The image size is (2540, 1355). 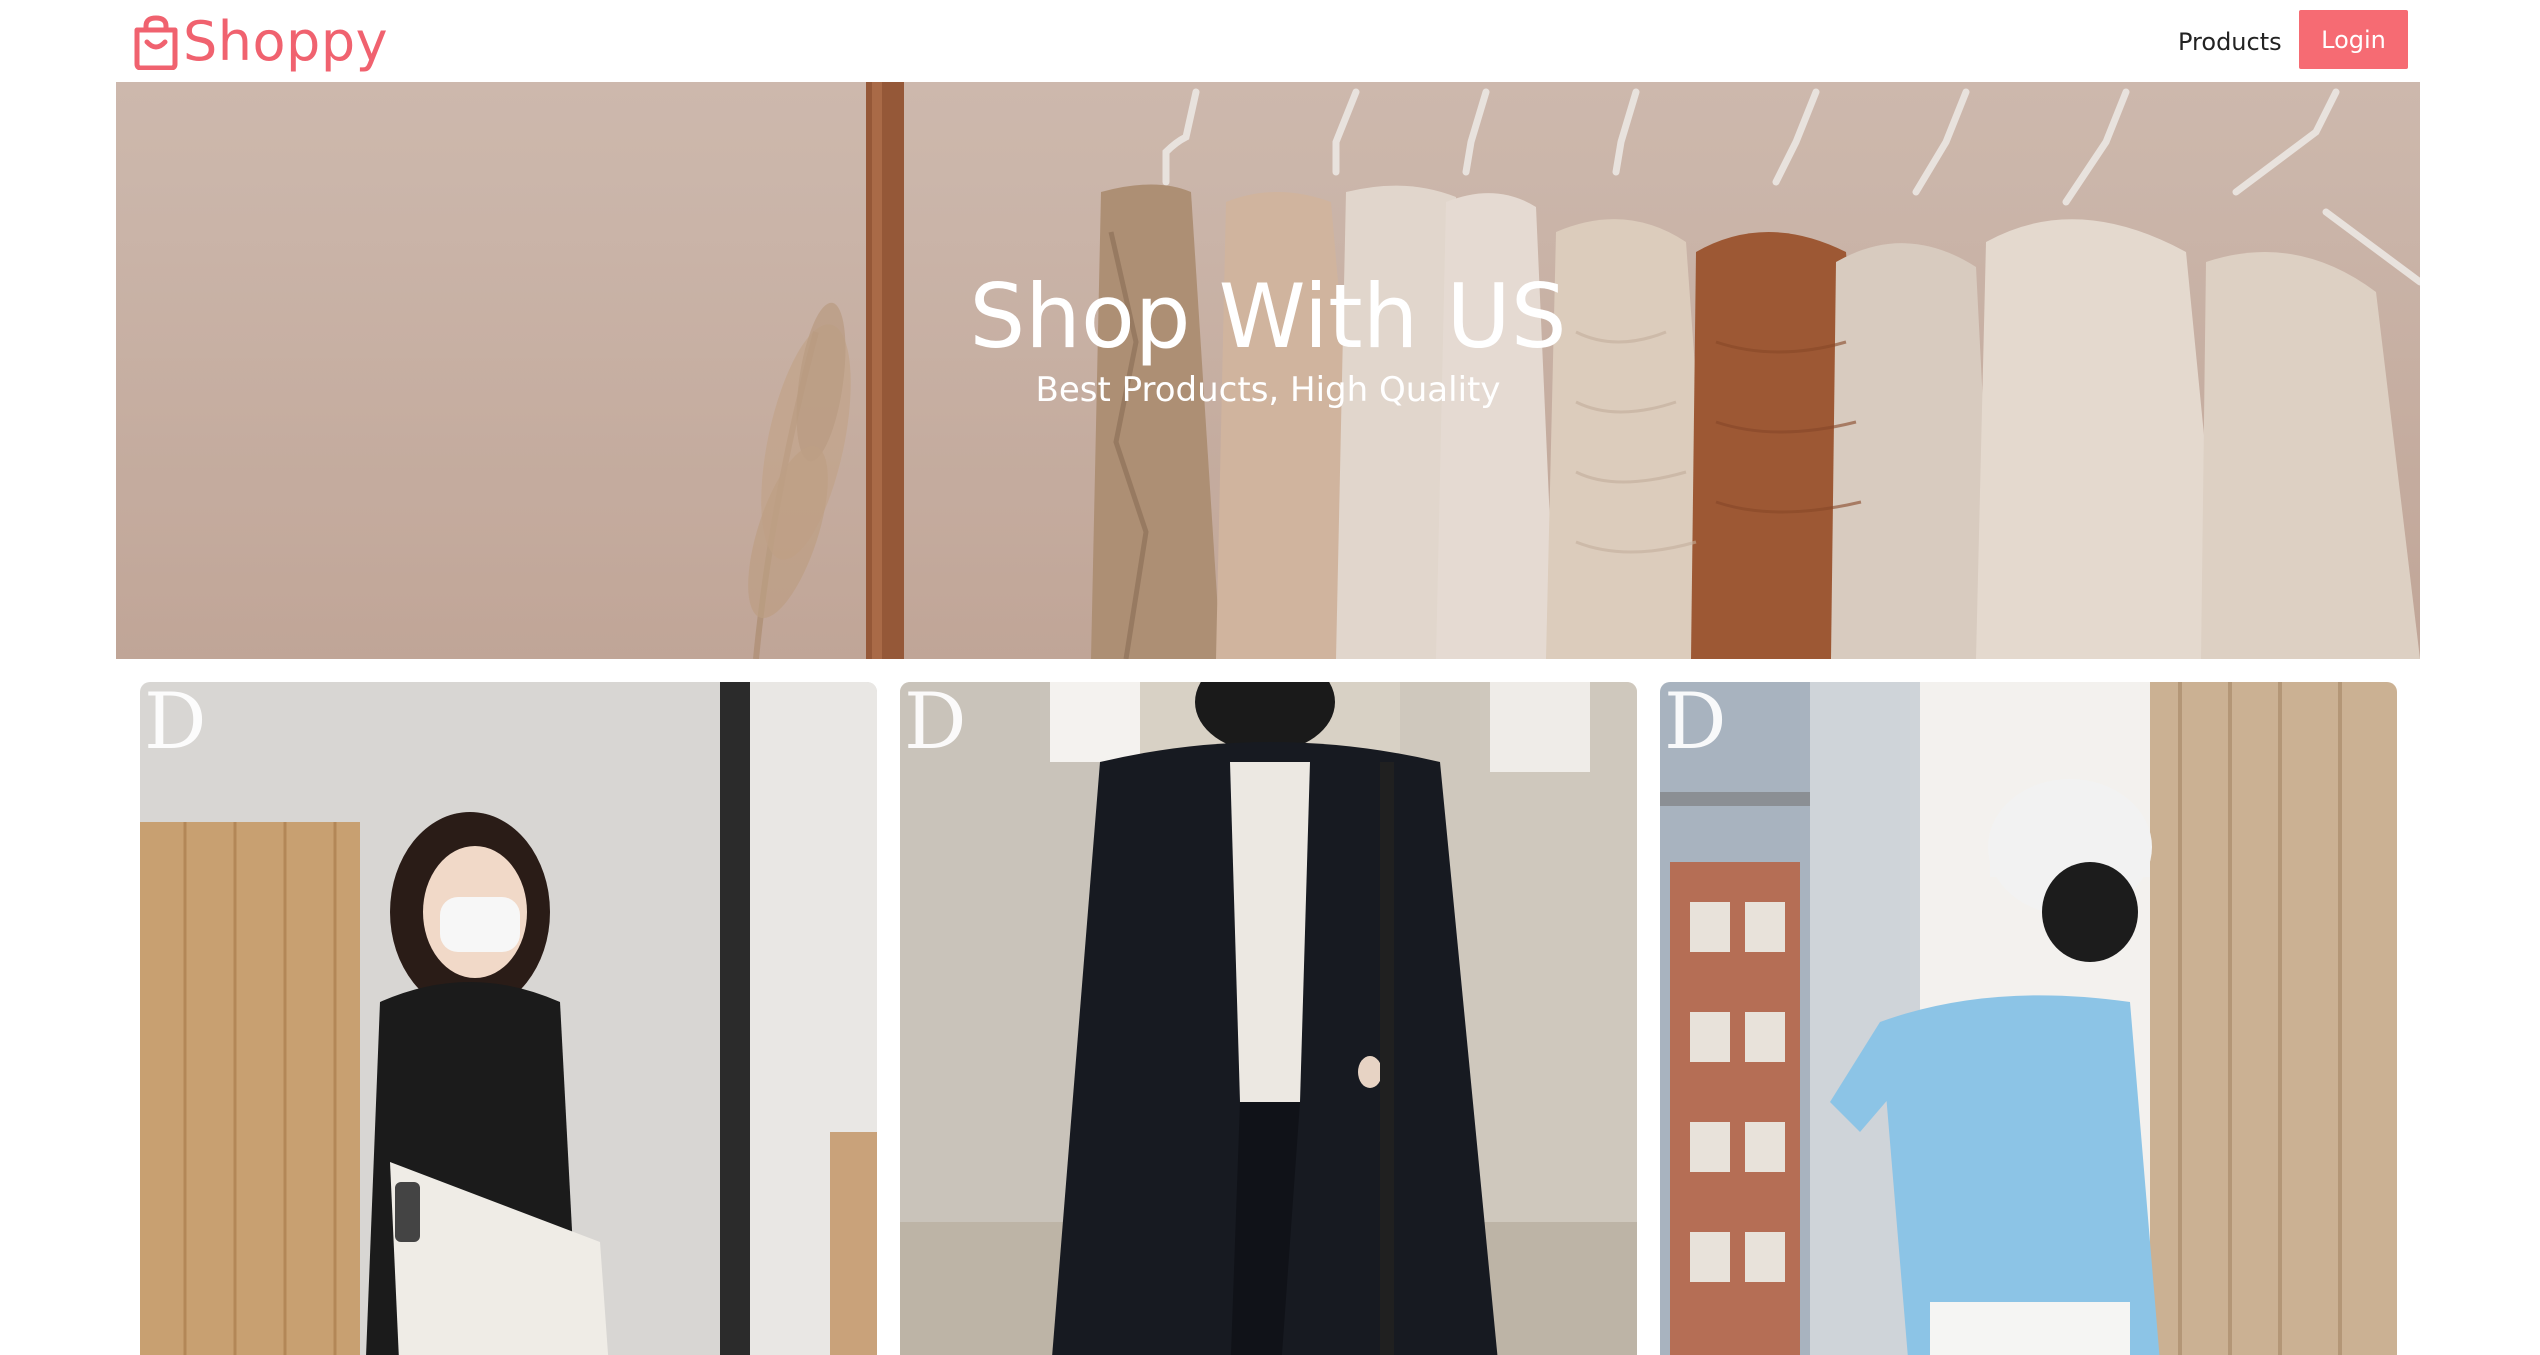 I want to click on nav-link-products: Products, so click(x=2230, y=42).